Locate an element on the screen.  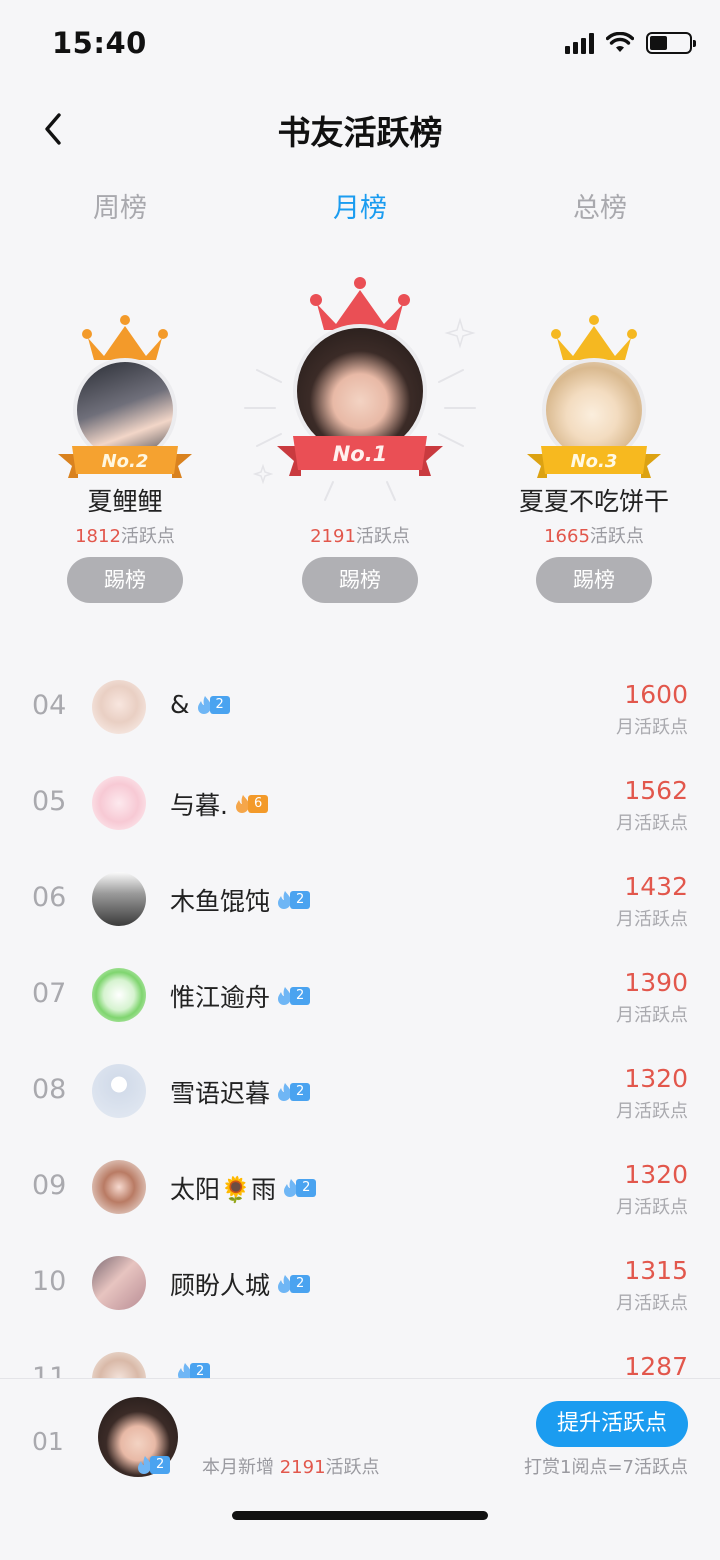
user-name-text: 顾盼人城 is located at coordinates (220, 1285).